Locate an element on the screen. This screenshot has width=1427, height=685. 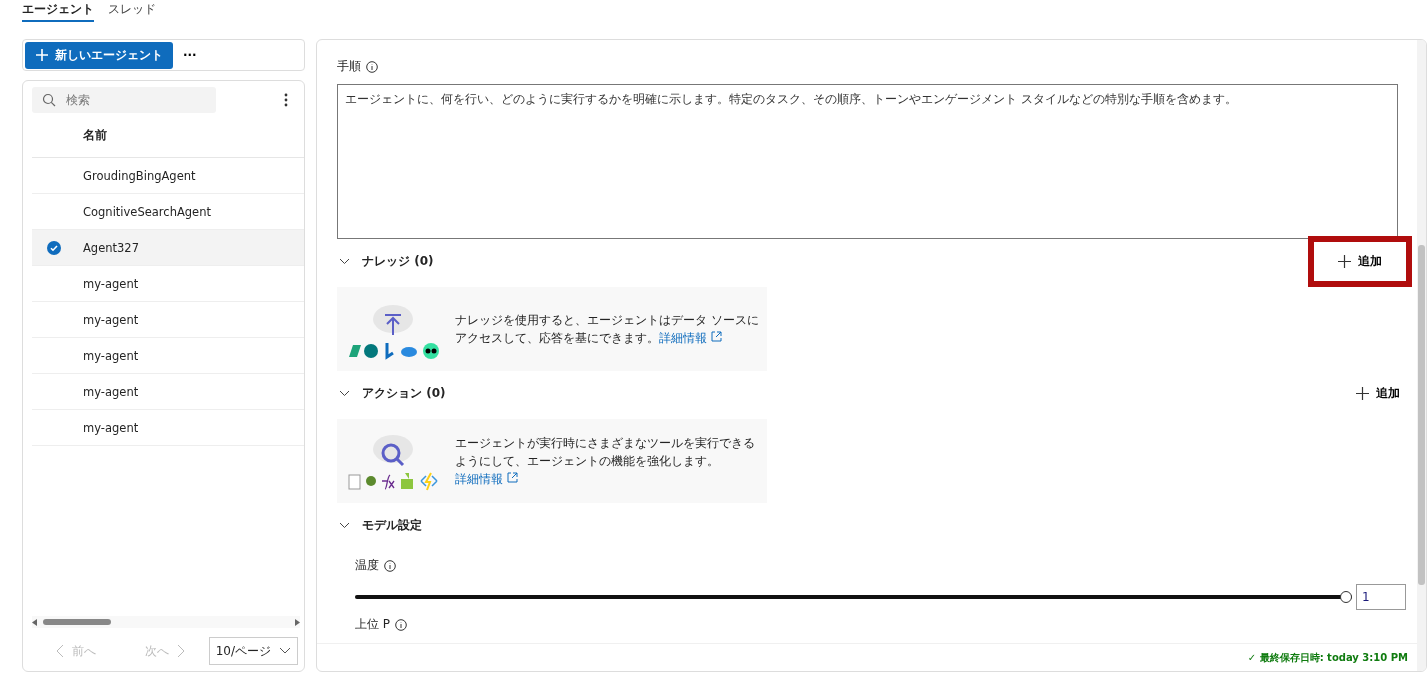
more-button: ··· is located at coordinates (190, 55).